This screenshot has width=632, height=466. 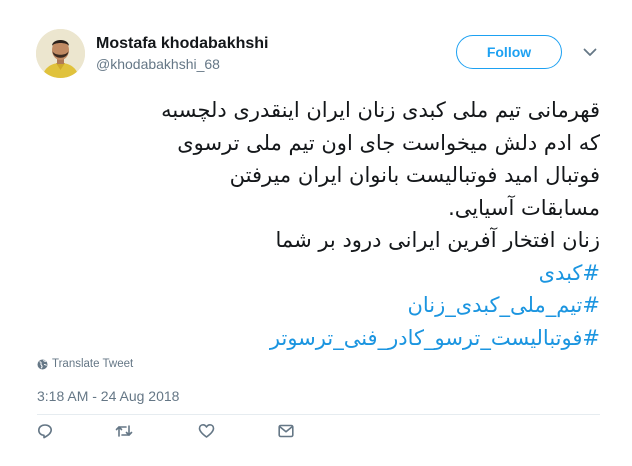 I want to click on tweet-line: که ادم دلش میخواست جای اون تیم ملی ترسوی, so click(x=388, y=142).